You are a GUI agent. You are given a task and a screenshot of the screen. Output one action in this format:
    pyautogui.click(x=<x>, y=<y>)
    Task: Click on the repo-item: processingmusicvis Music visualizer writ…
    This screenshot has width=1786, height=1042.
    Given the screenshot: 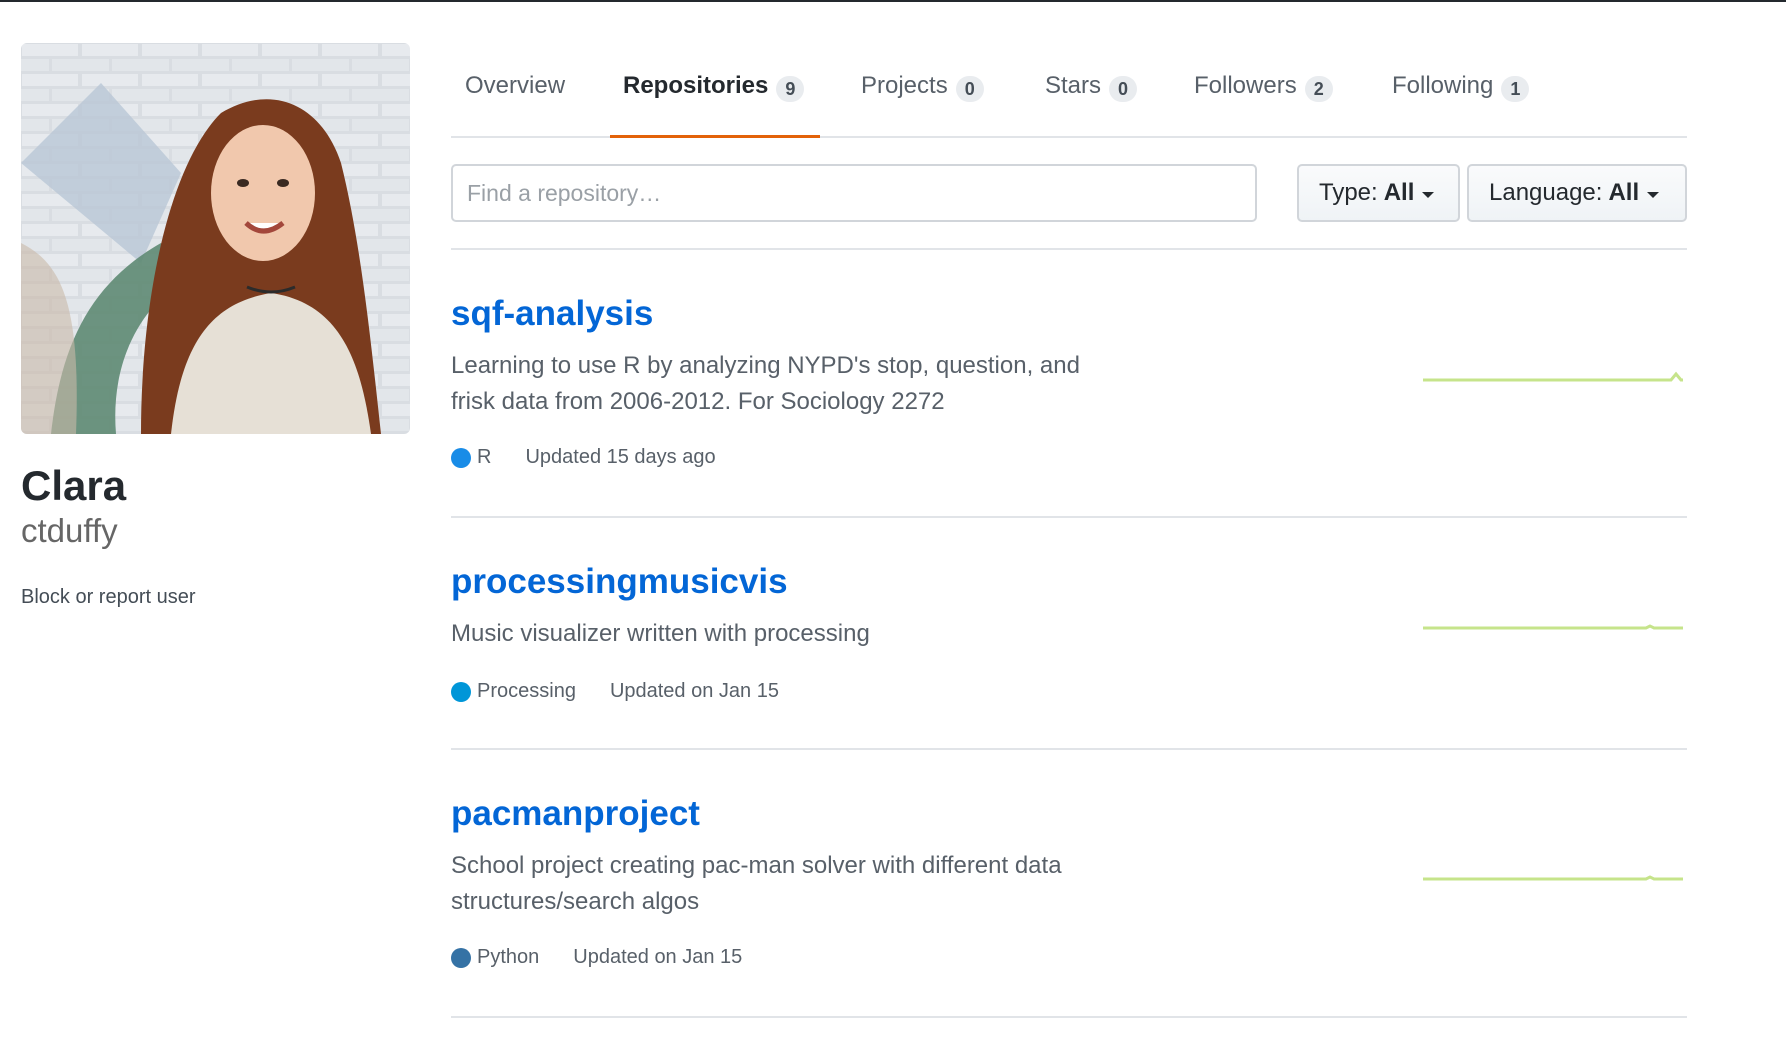 What is the action you would take?
    pyautogui.click(x=1069, y=631)
    